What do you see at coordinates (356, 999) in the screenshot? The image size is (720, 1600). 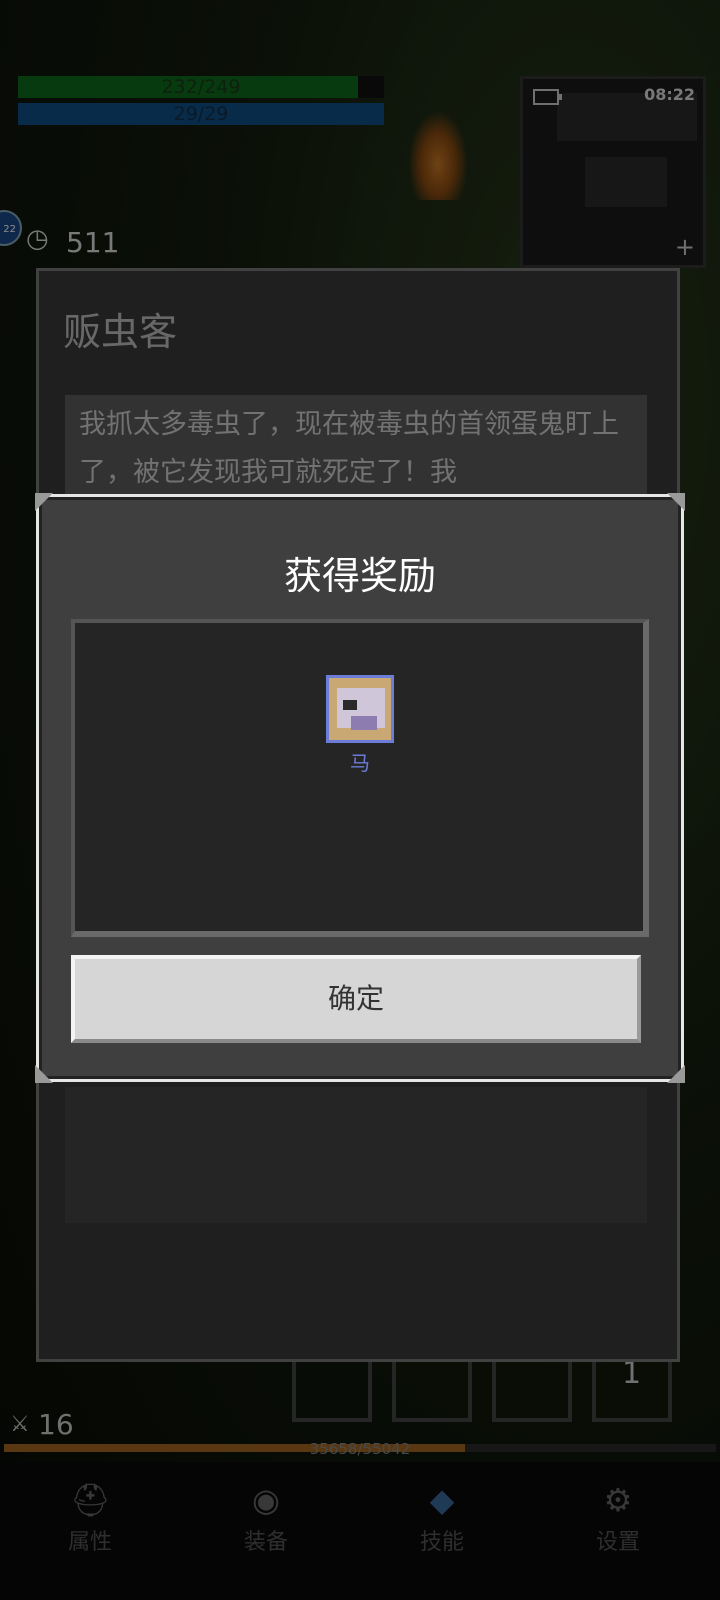 I see `confirm-button: 确定` at bounding box center [356, 999].